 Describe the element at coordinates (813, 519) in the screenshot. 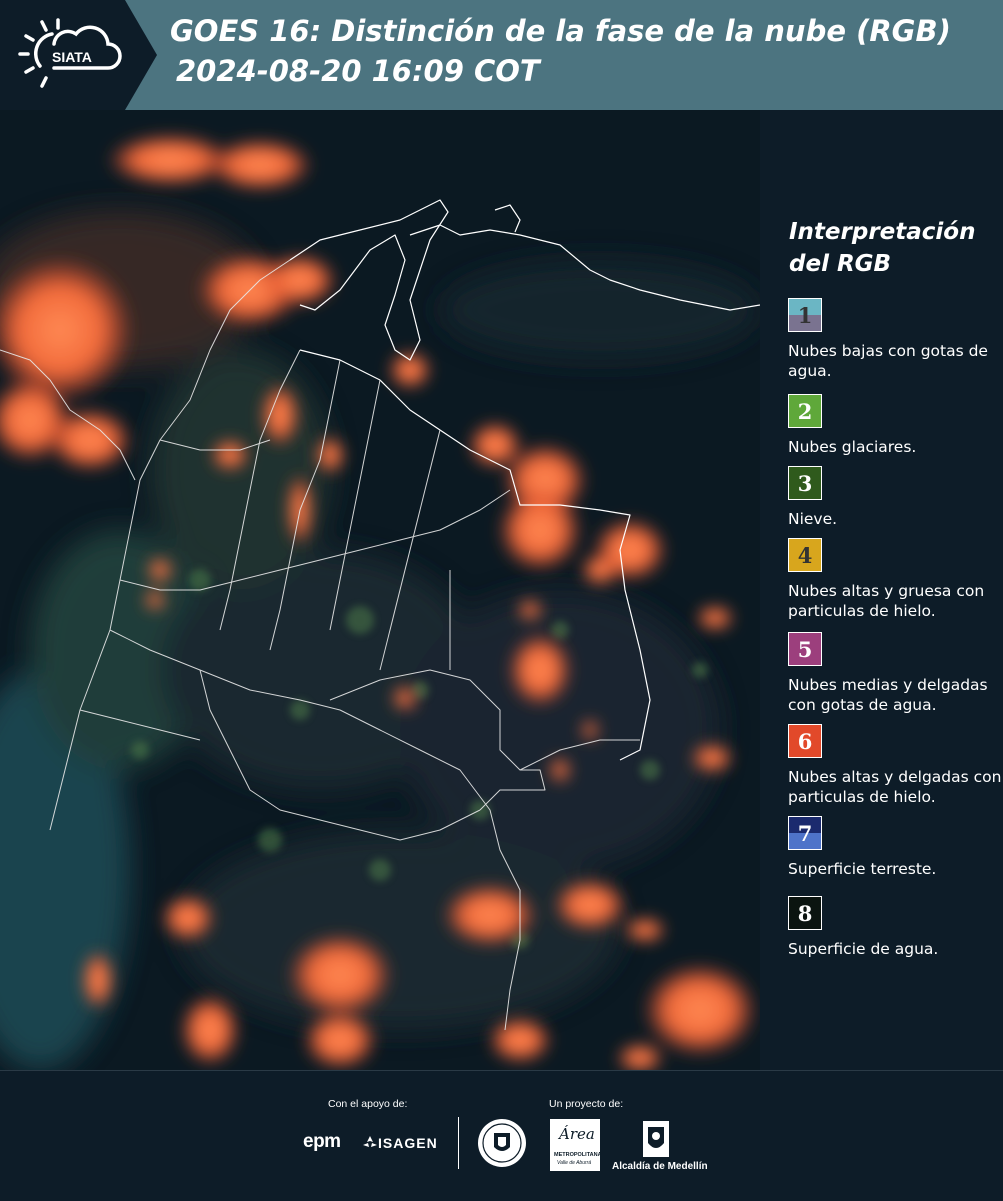

I see `legend-label: Nieve.` at that location.